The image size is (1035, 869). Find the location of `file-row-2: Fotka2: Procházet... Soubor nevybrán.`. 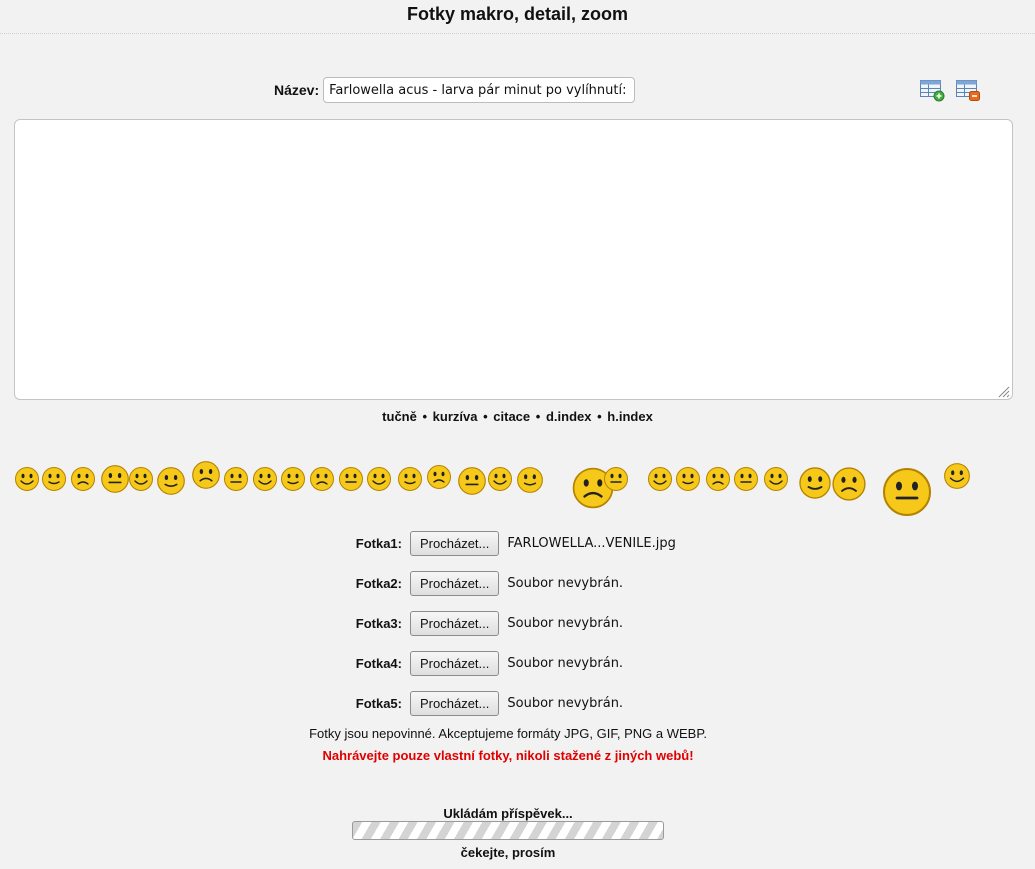

file-row-2: Fotka2: Procházet... Soubor nevybrán. is located at coordinates (485, 583).